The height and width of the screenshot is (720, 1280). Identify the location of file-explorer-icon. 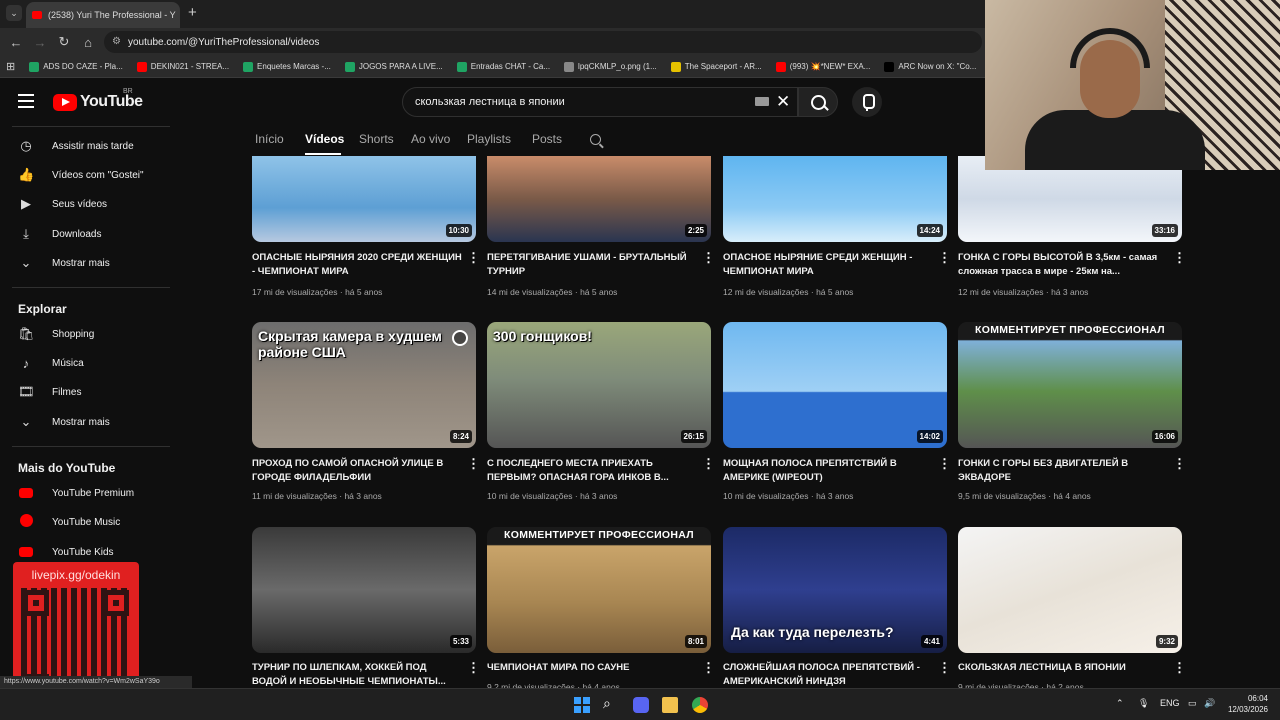
(670, 705).